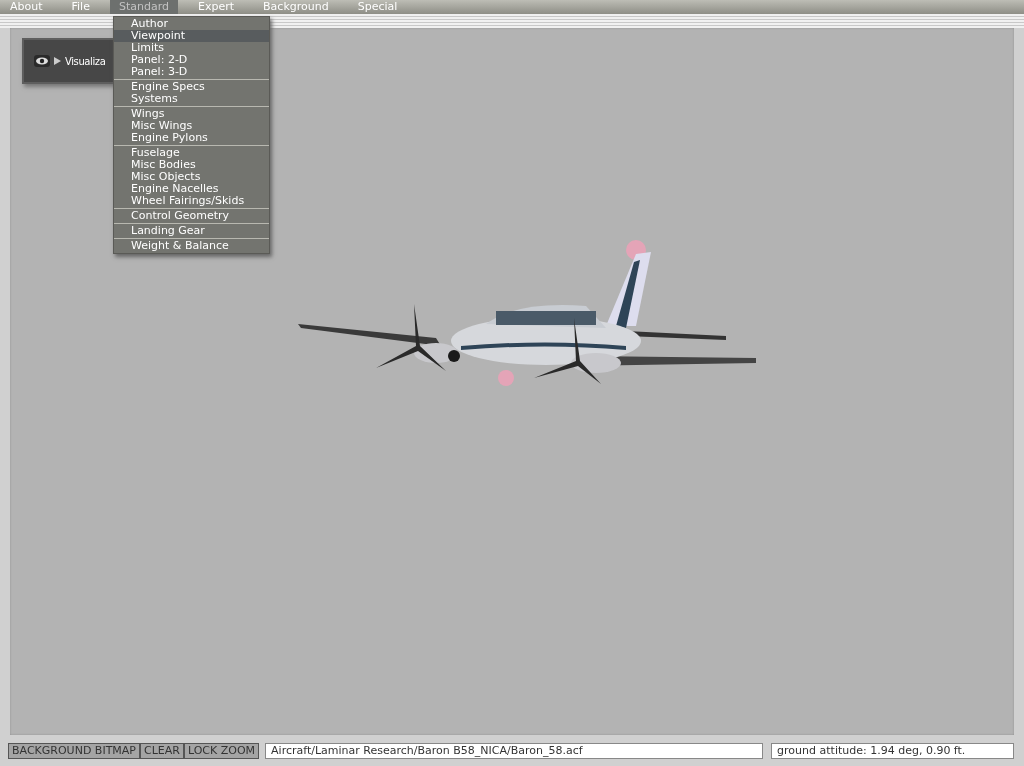 This screenshot has height=766, width=1024. Describe the element at coordinates (57, 61) in the screenshot. I see `expand-triangle-icon` at that location.